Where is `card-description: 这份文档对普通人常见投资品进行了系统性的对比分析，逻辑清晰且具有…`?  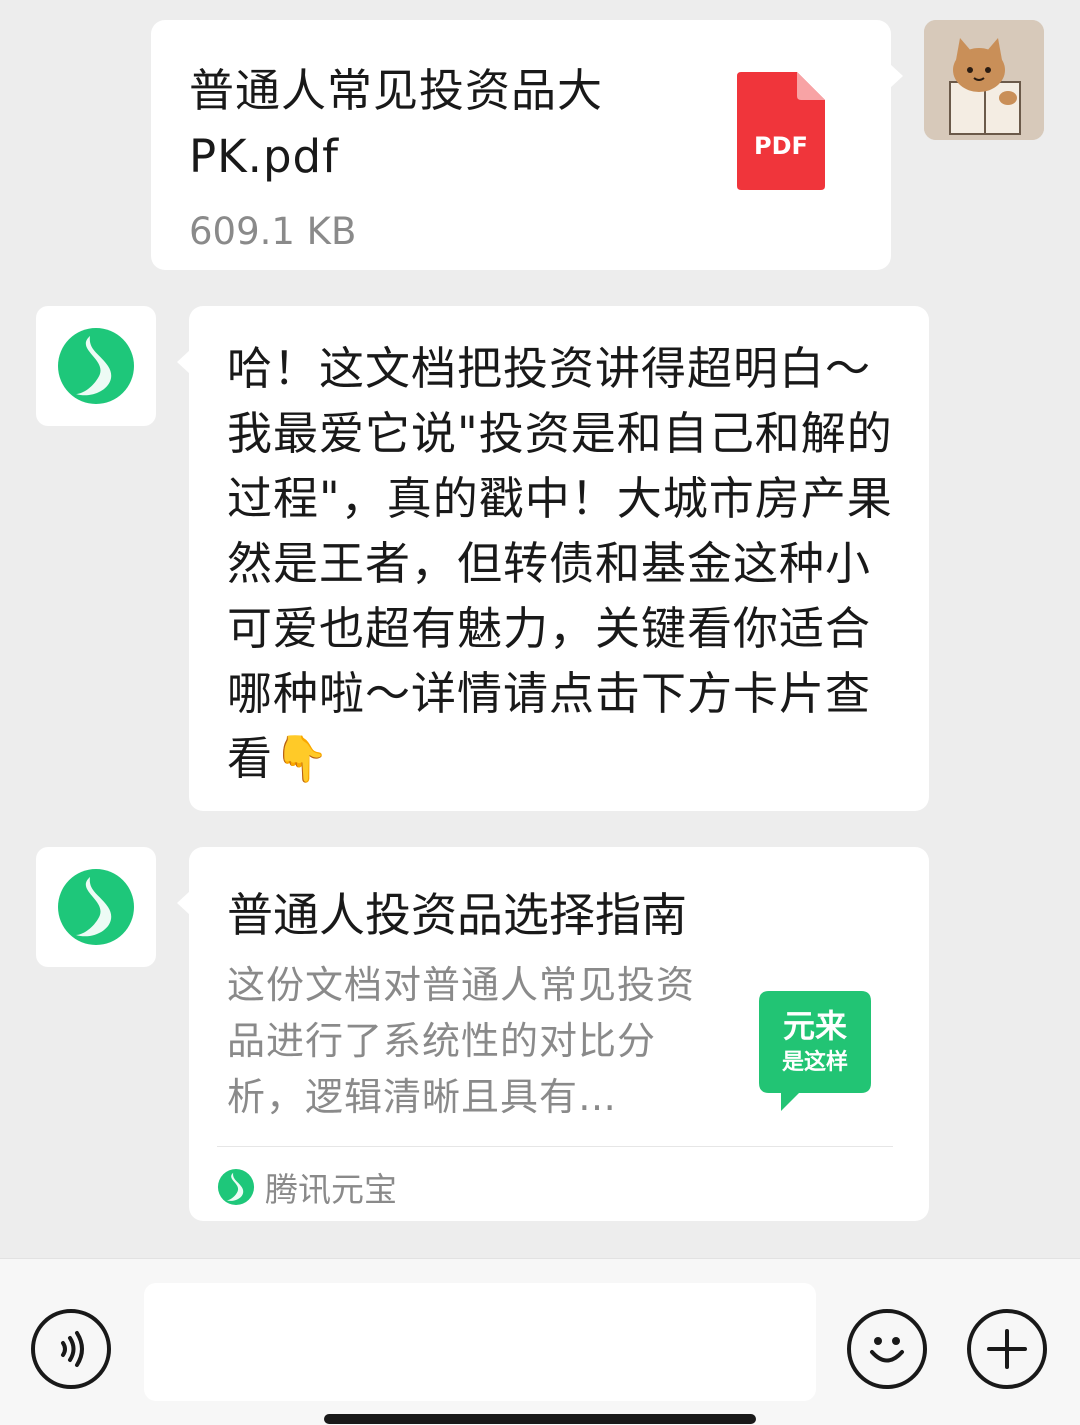
card-description: 这份文档对普通人常见投资品进行了系统性的对比分析，逻辑清晰且具有… is located at coordinates (461, 1041).